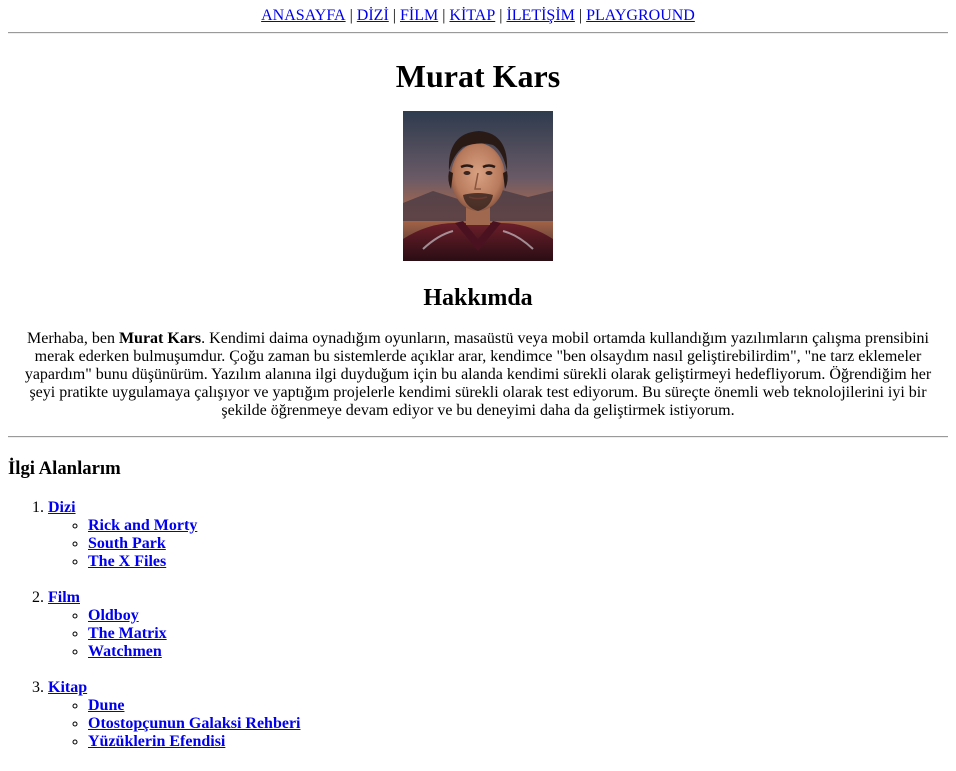  I want to click on category-link-kitap: Kitap, so click(67, 687).